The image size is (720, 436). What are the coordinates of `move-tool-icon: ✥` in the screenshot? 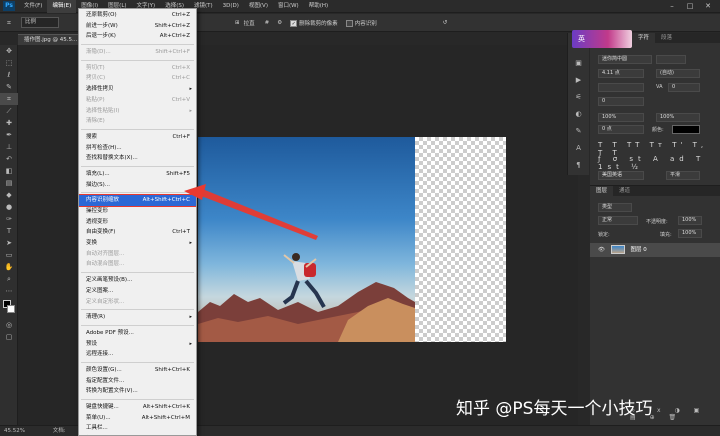 It's located at (9, 51).